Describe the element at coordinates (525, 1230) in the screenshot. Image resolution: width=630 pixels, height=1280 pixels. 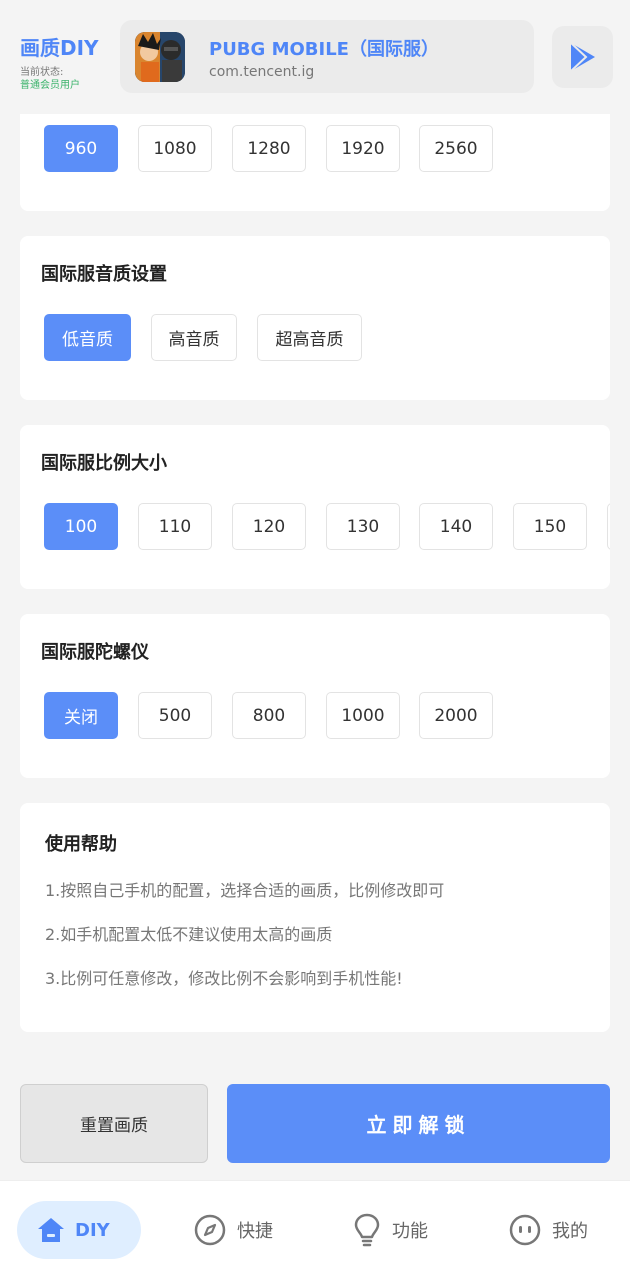
I see `face-icon` at that location.